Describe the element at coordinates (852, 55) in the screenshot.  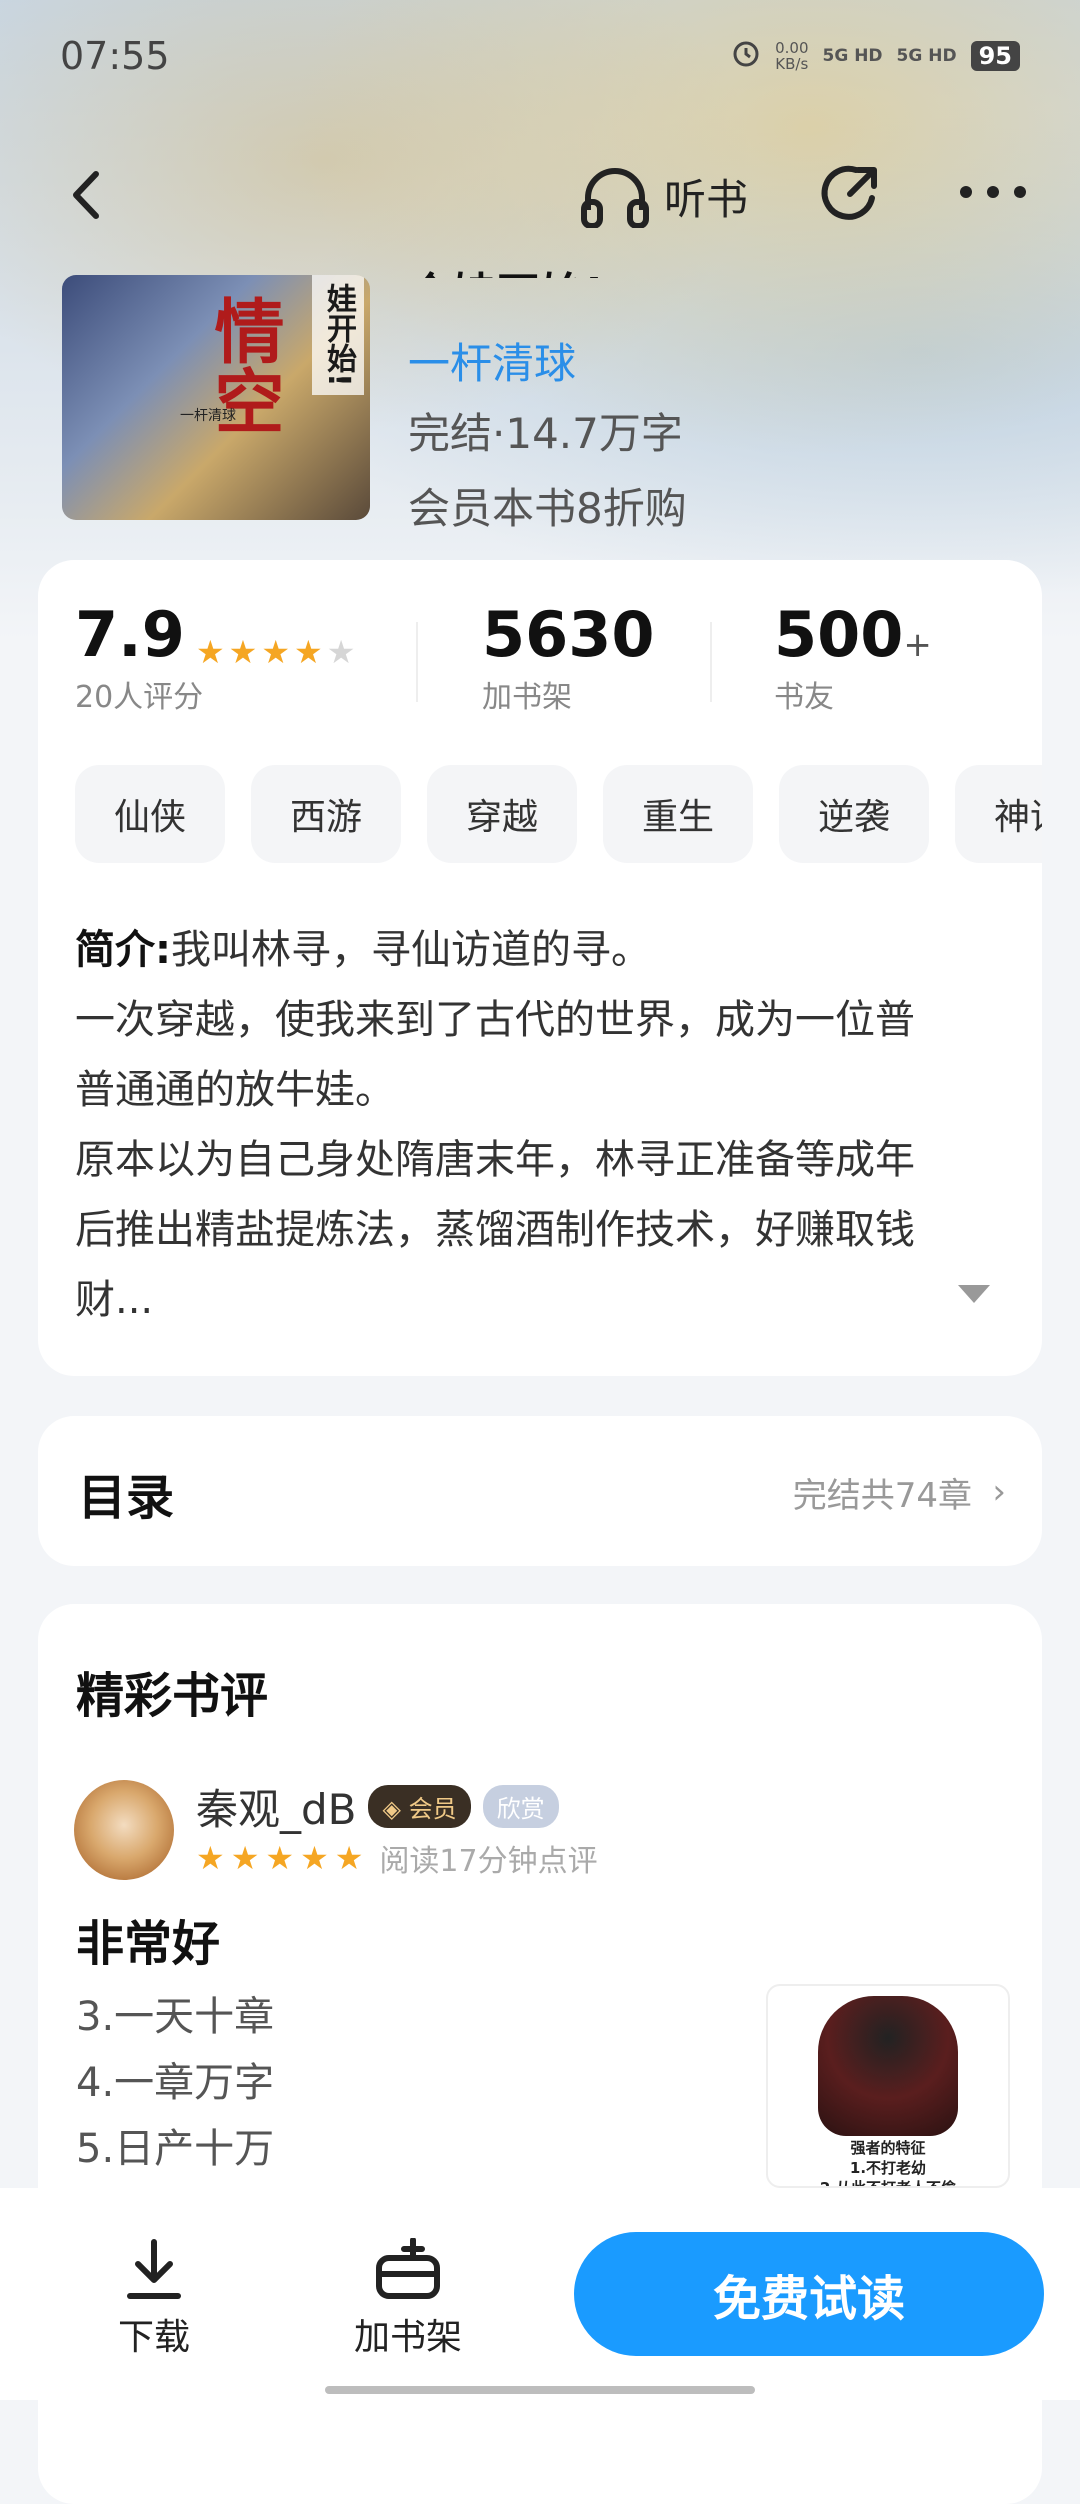
I see `signal-icon-1: 5G HD` at that location.